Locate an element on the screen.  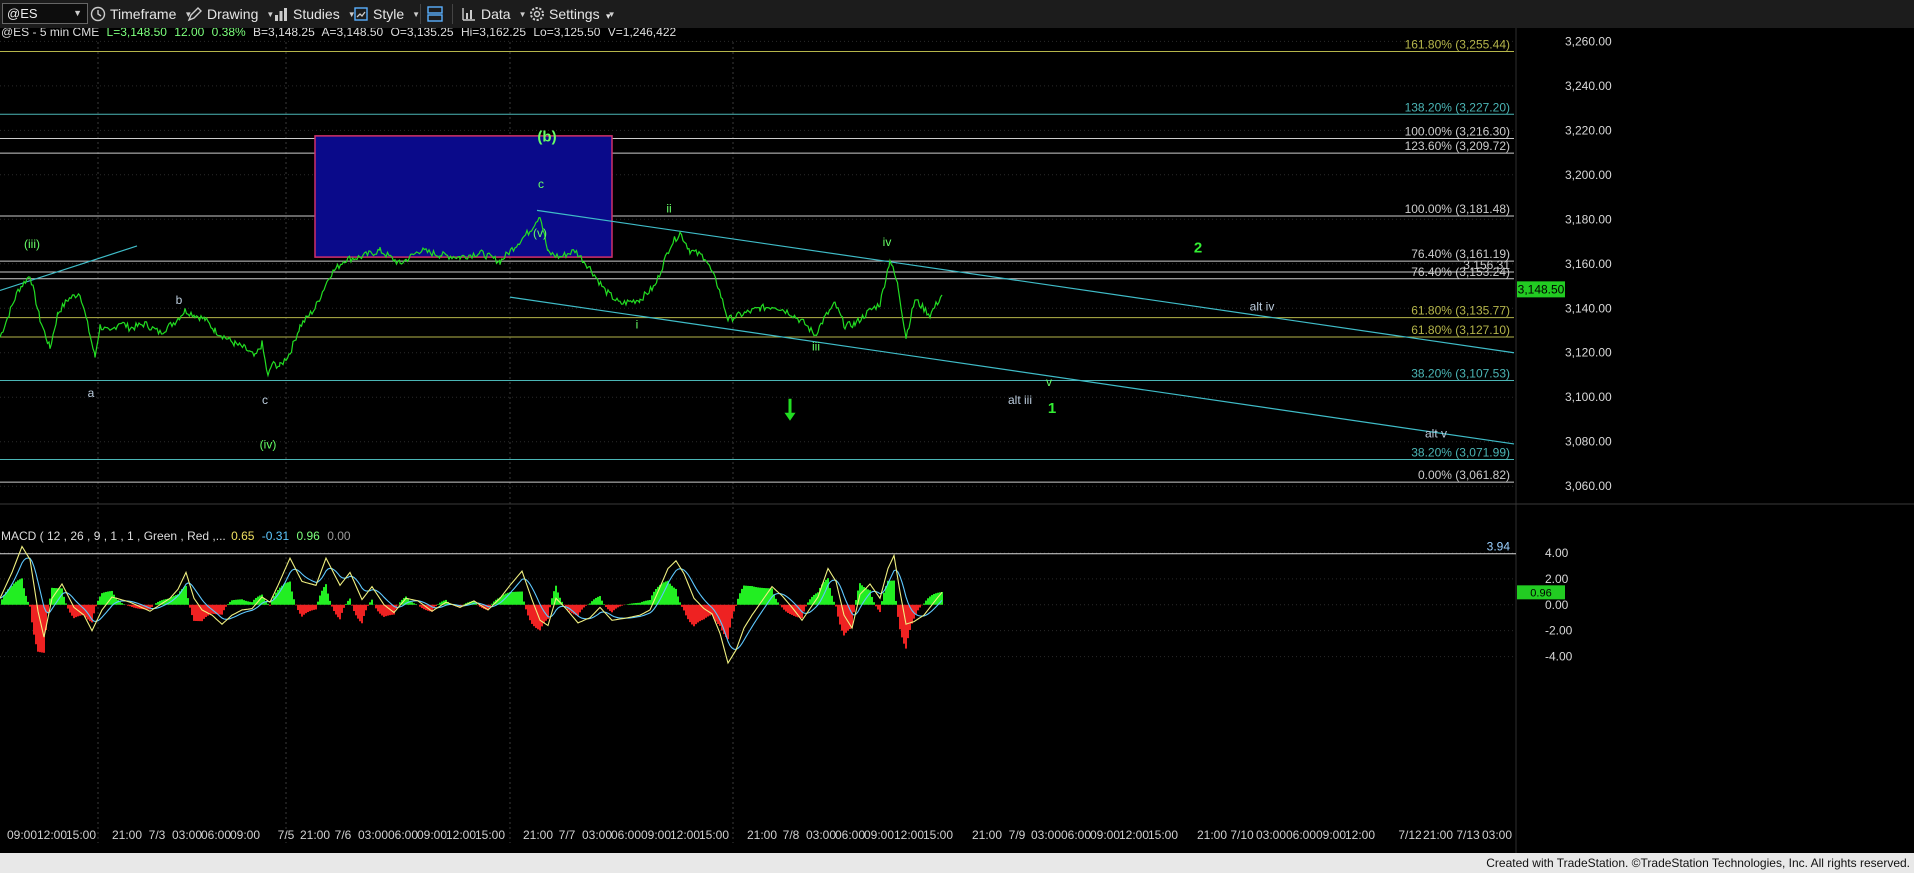
wave-label: iii is located at coordinates (816, 347).